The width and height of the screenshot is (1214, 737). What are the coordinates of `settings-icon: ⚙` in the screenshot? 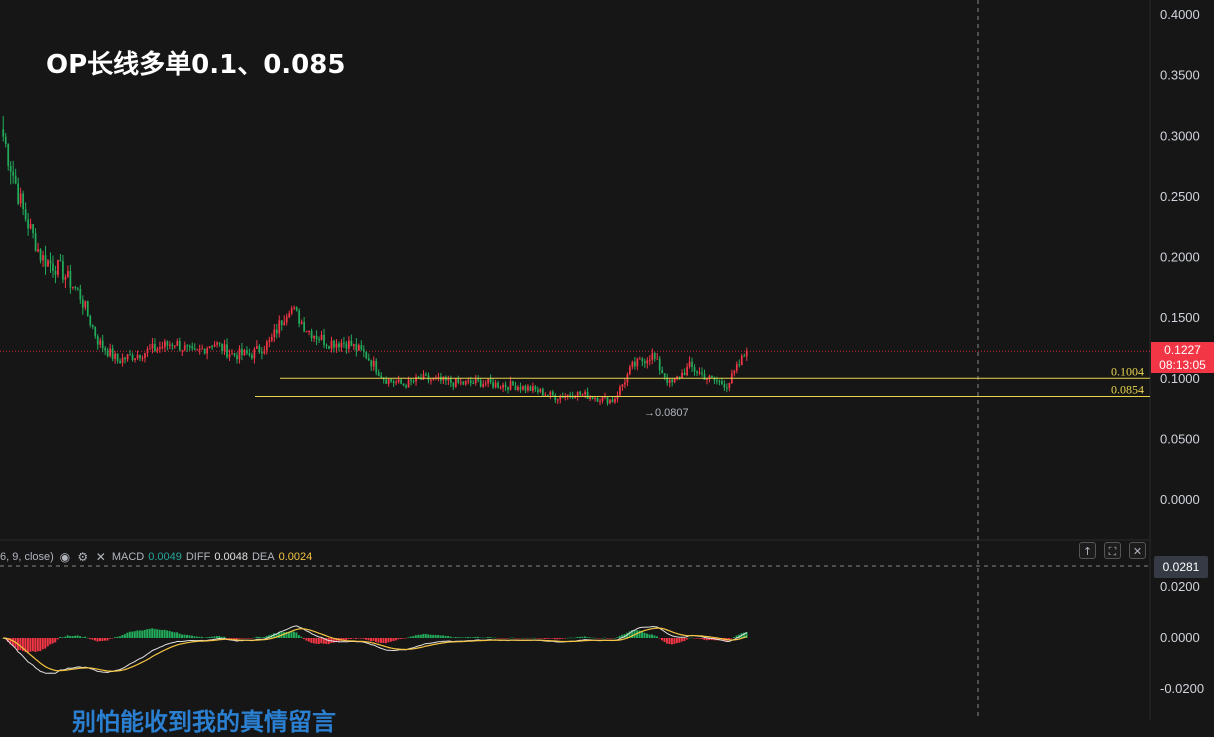 It's located at (83, 557).